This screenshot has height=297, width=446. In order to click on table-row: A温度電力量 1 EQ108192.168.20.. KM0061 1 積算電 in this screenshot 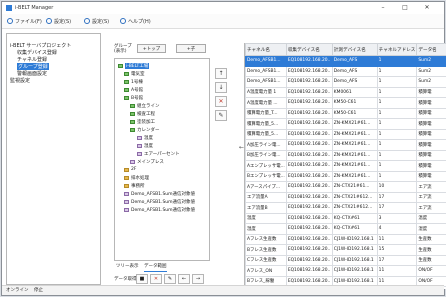, I will do `click(345, 92)`.